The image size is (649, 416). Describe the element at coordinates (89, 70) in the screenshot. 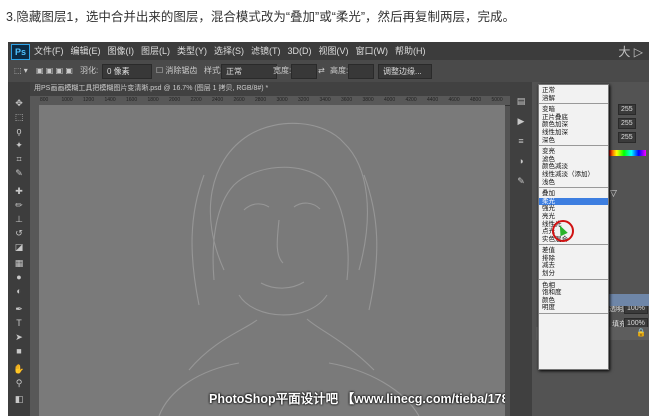

I see `feather-label: 羽化:` at that location.